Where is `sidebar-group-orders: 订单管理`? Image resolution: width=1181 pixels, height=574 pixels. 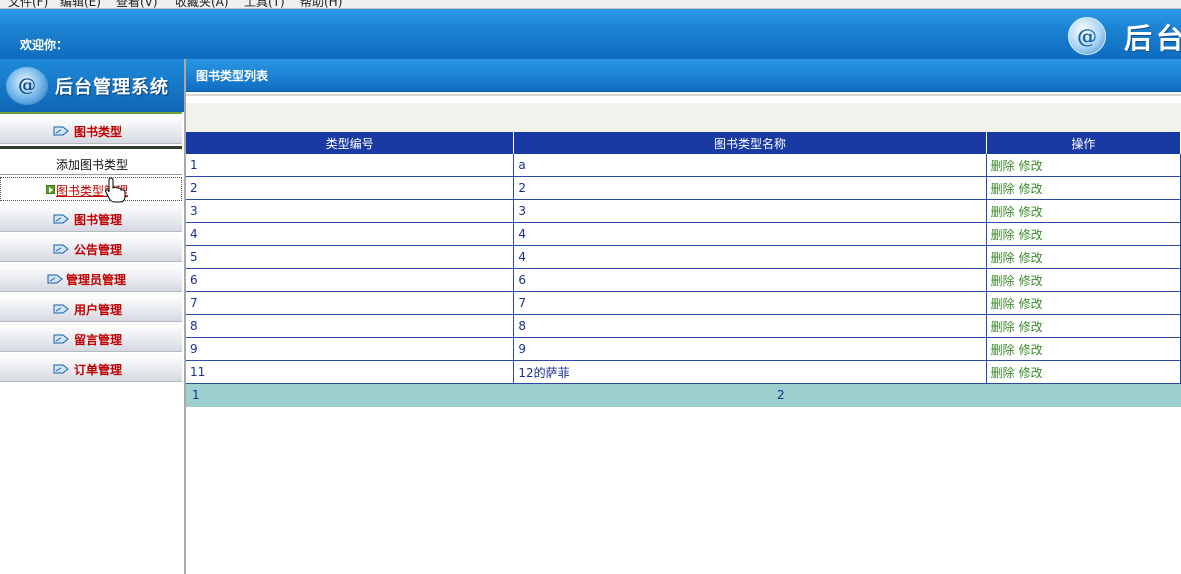 sidebar-group-orders: 订单管理 is located at coordinates (91, 368).